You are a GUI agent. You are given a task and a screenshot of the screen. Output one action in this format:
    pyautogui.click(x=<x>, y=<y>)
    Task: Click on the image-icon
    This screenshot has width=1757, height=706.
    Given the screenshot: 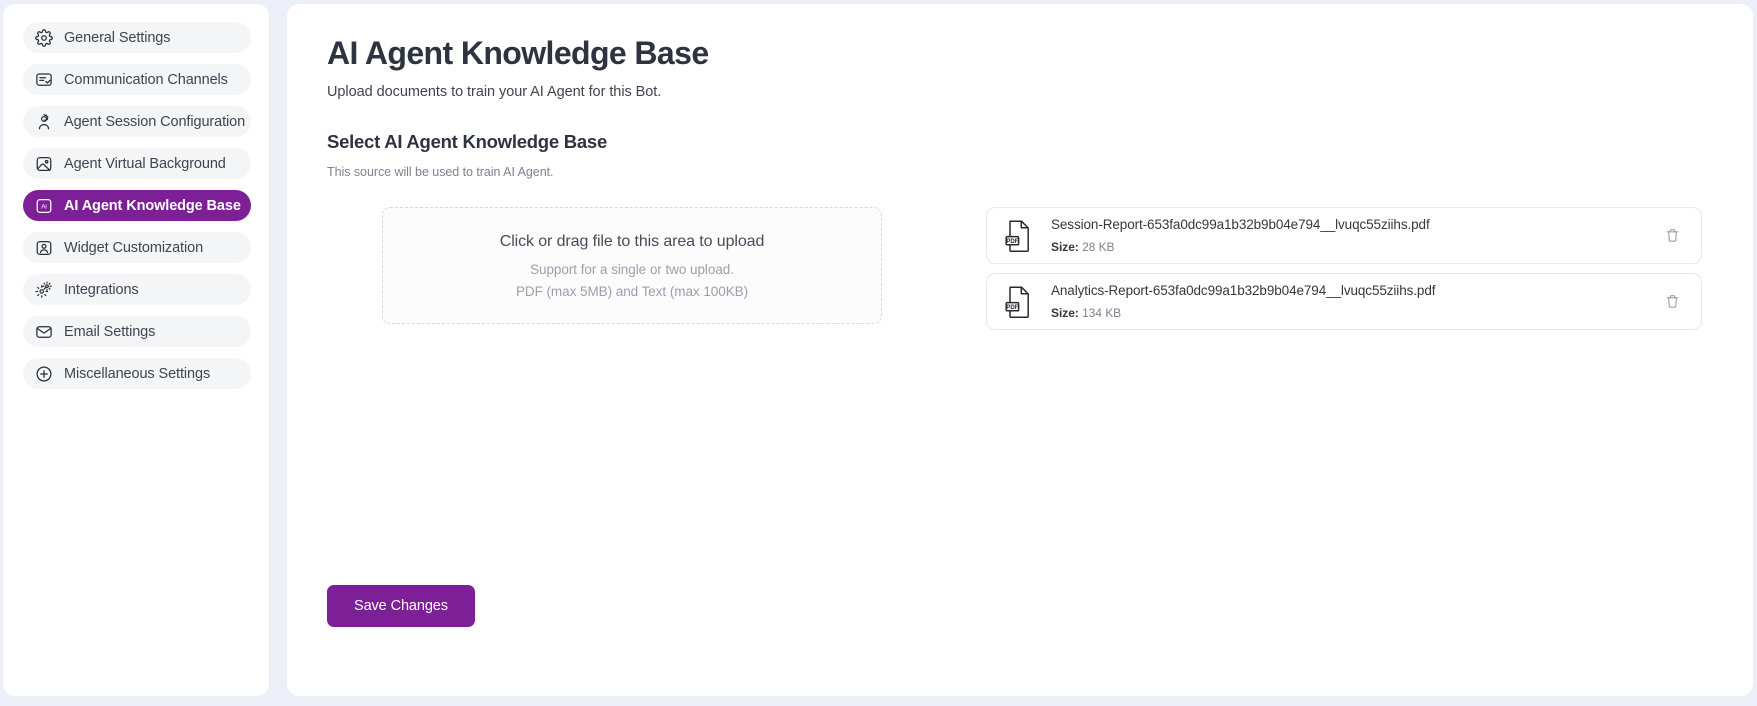 What is the action you would take?
    pyautogui.click(x=44, y=164)
    